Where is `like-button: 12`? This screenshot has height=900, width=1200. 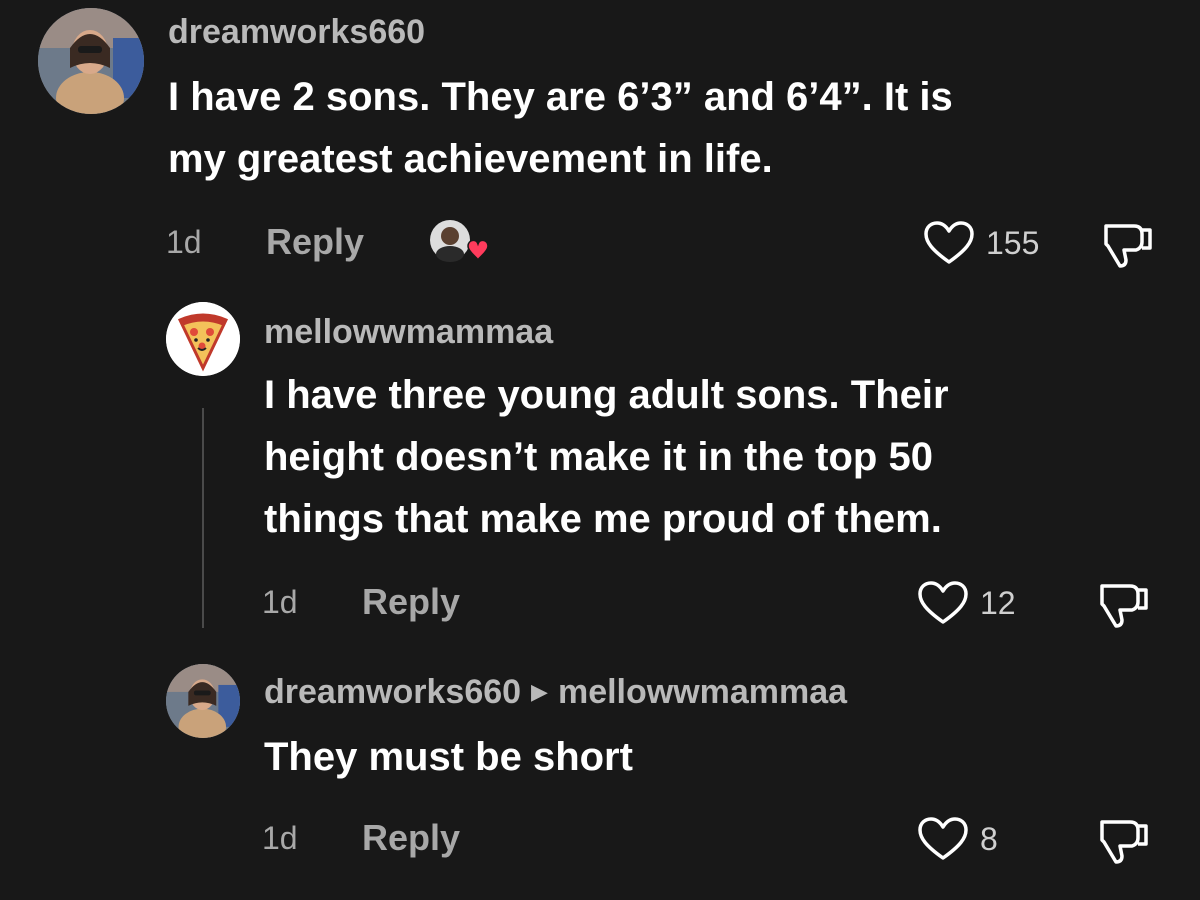
like-button: 12 is located at coordinates (966, 603).